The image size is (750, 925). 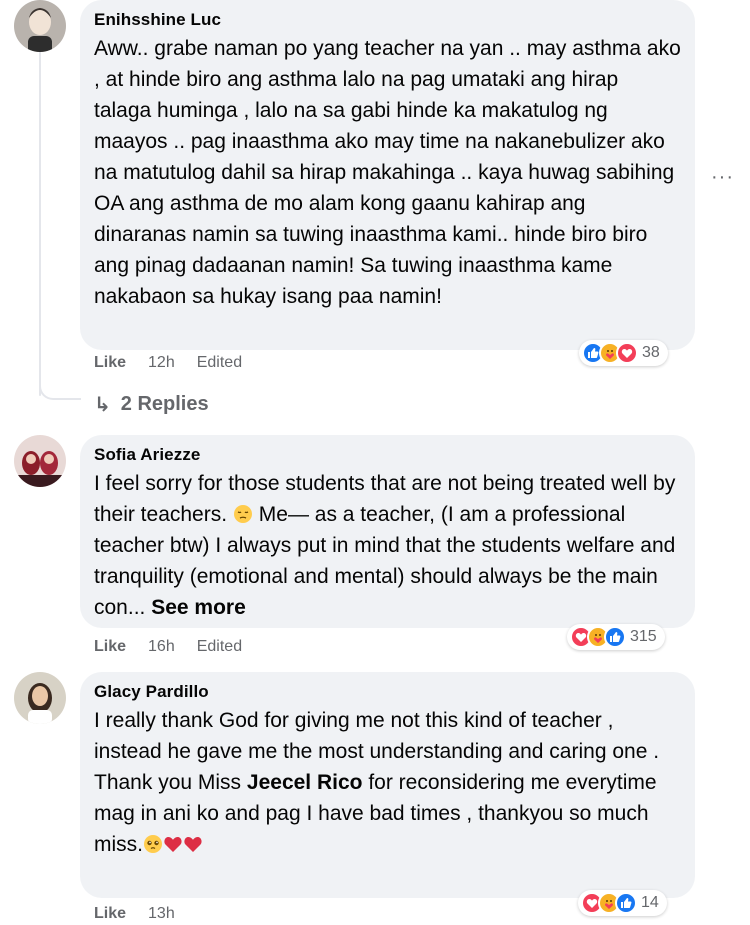 I want to click on comment-author: Sofia Ariezze, so click(x=387, y=455).